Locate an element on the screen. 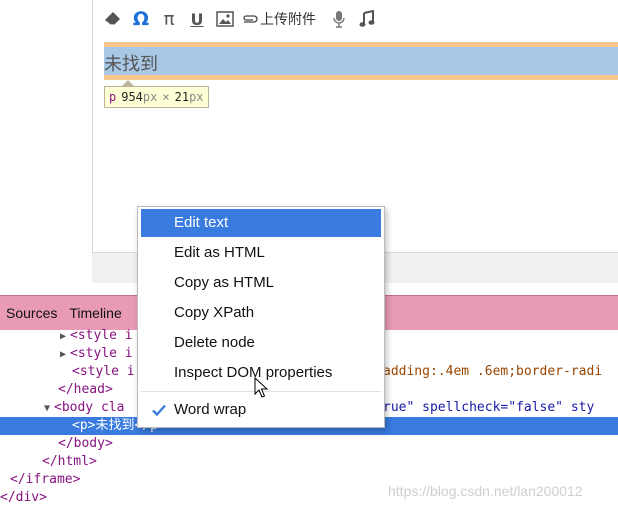  dom-node-line: </html> is located at coordinates (69, 462).